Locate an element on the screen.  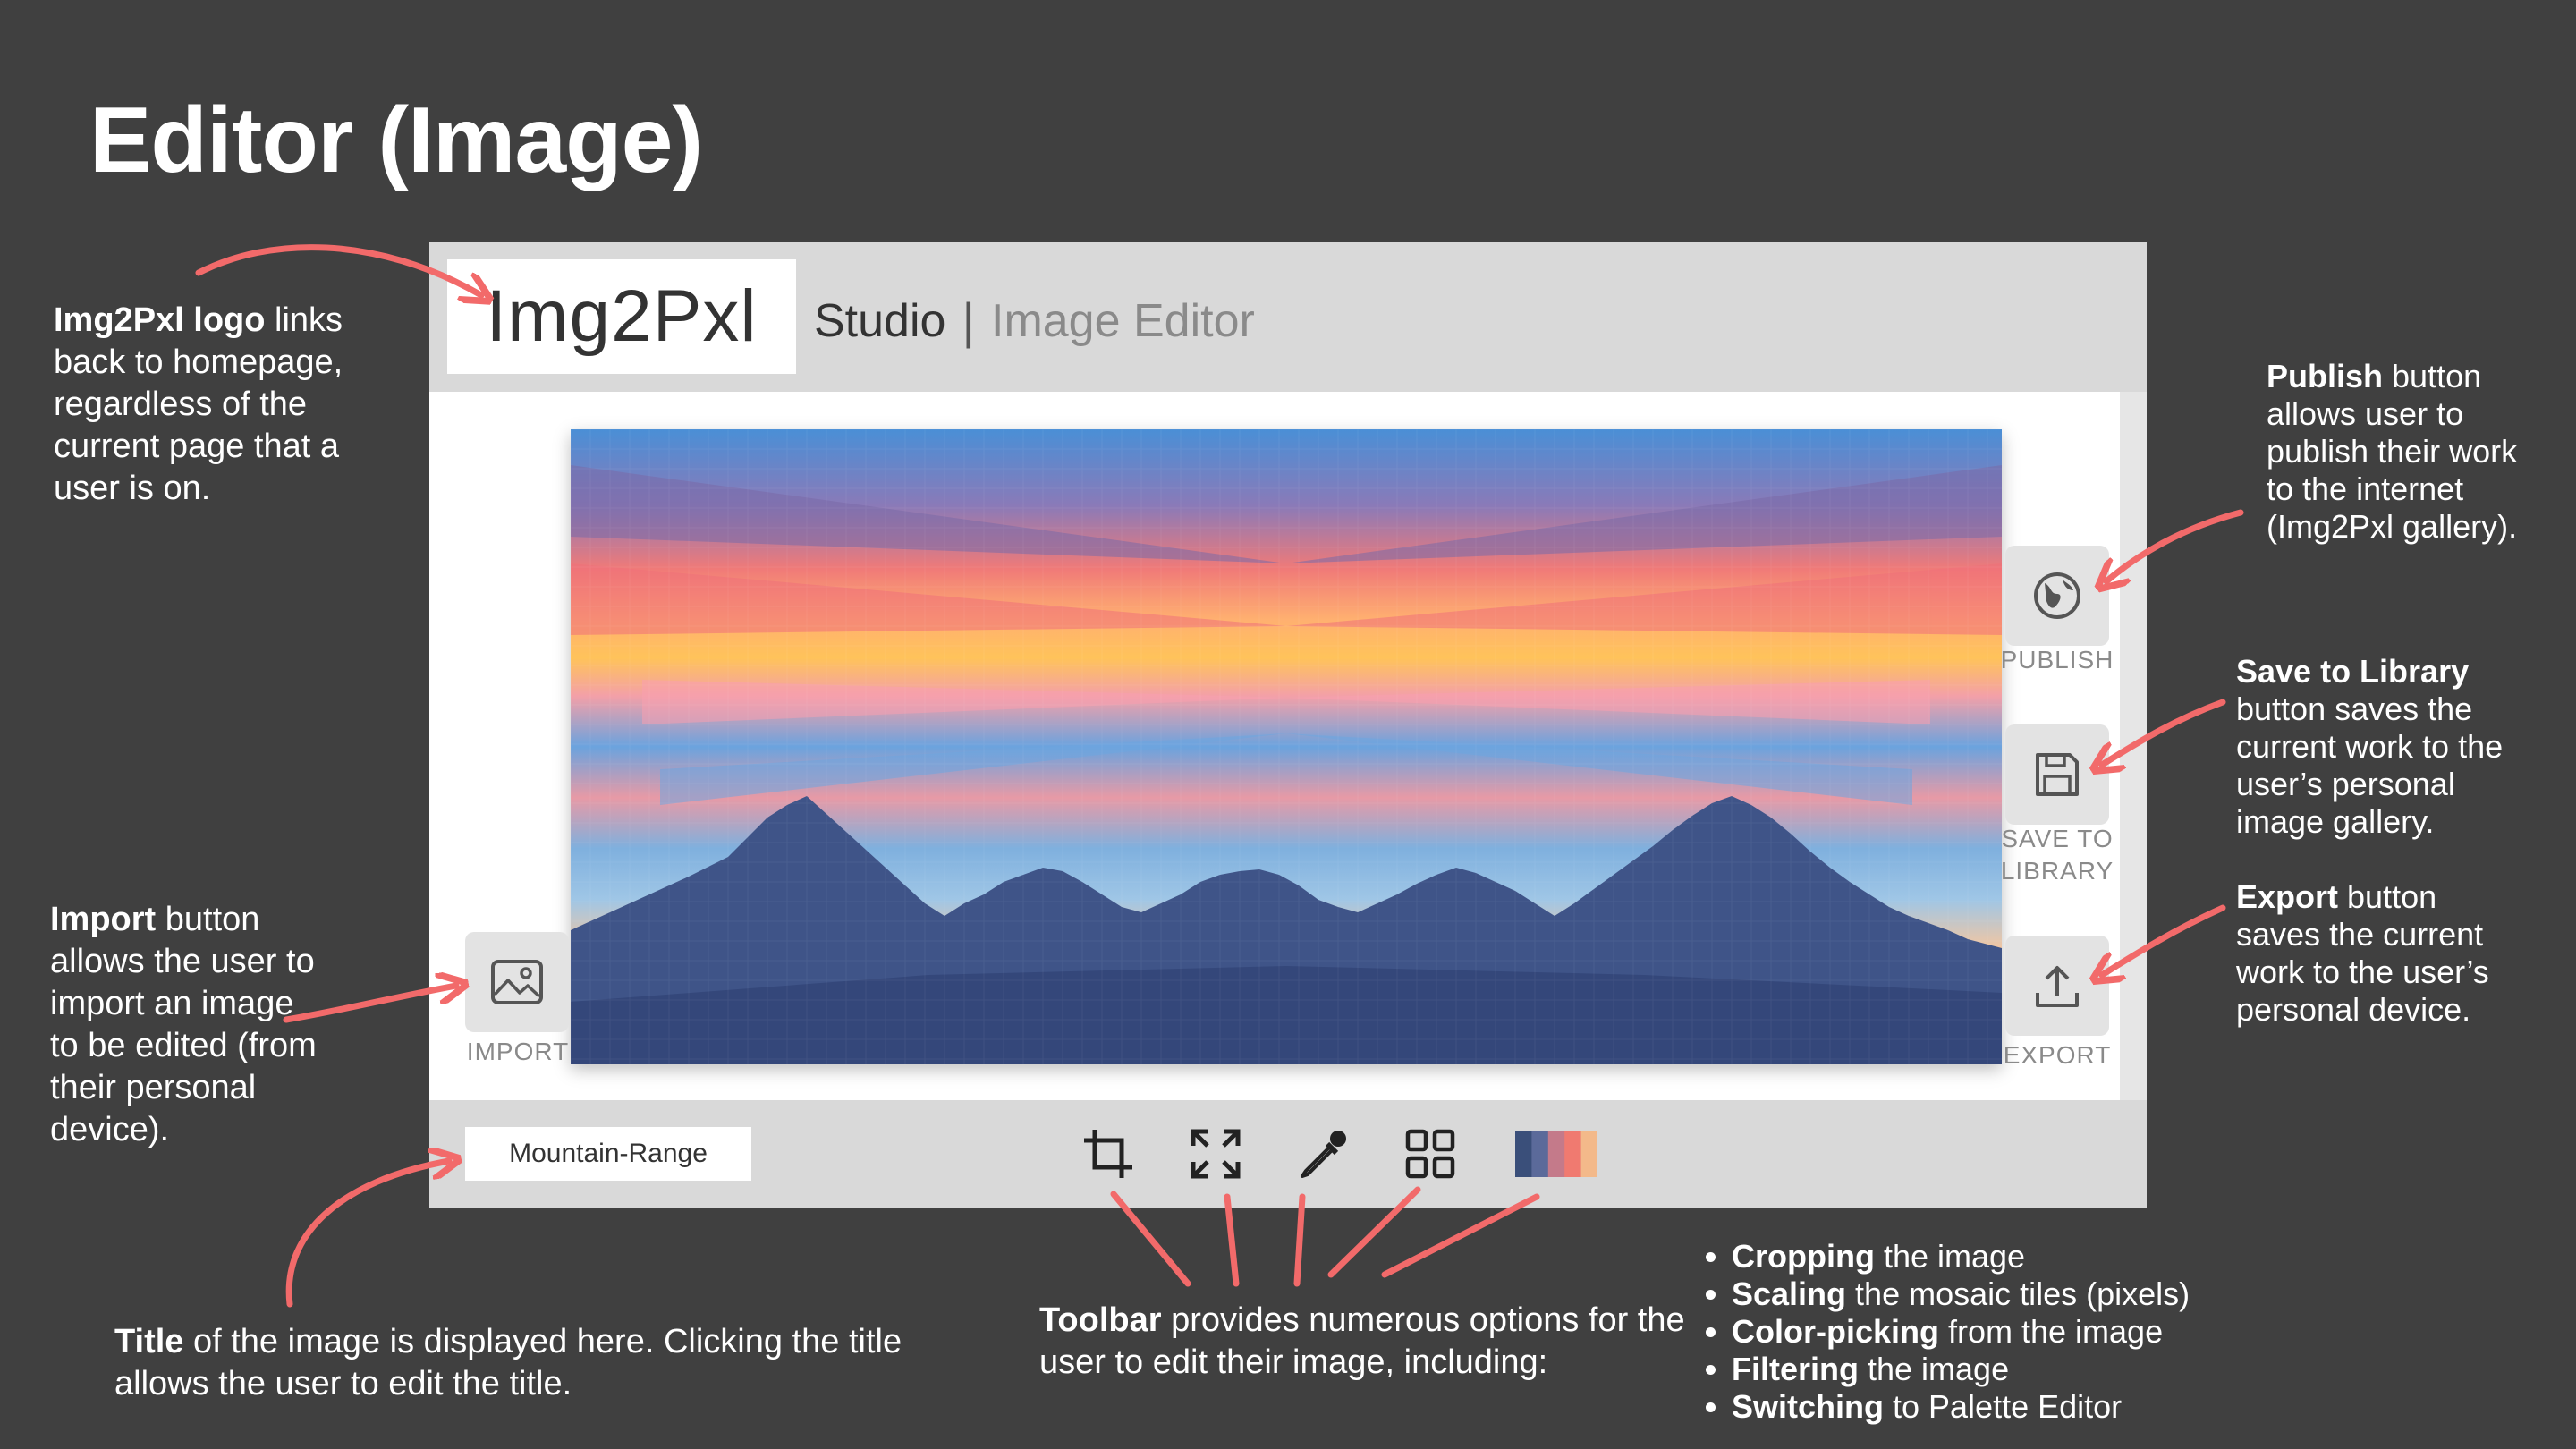
toolbar-arrow-palette is located at coordinates (1460, 1235).